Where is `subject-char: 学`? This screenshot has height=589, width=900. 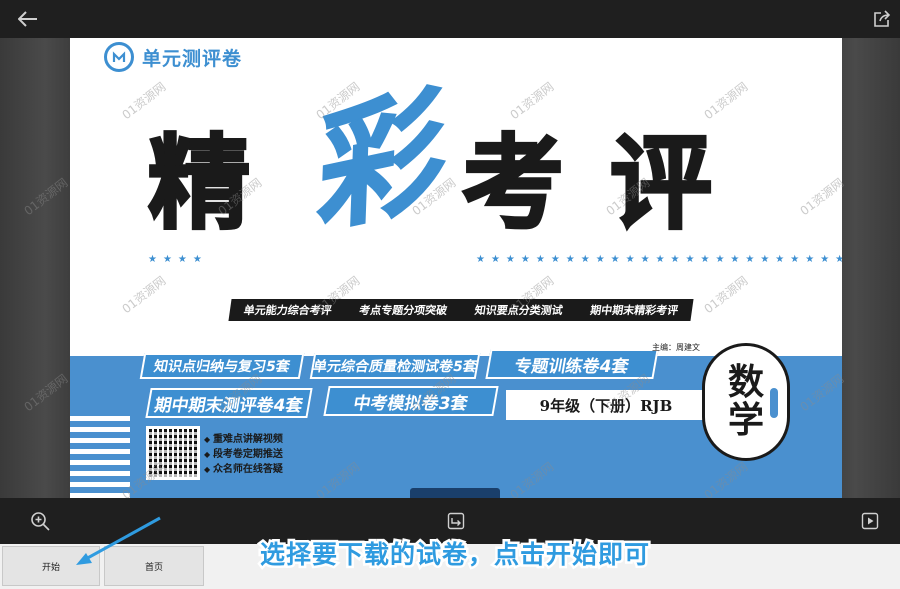 subject-char: 学 is located at coordinates (745, 420).